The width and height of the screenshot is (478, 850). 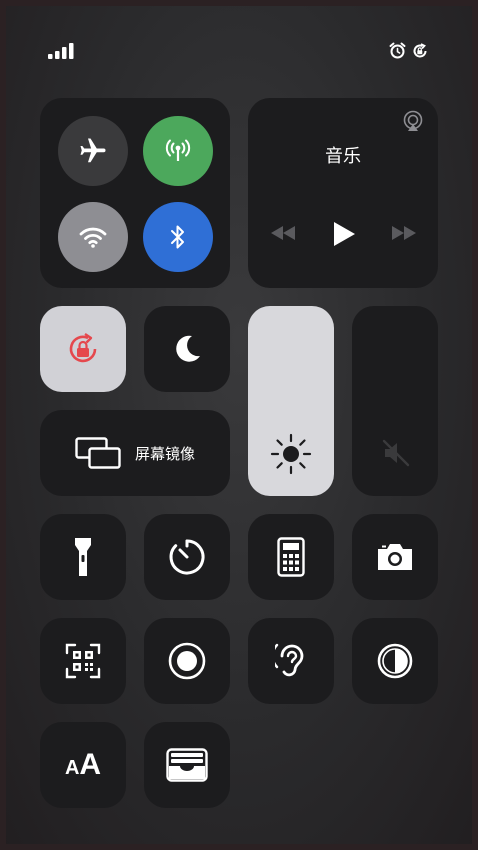 What do you see at coordinates (344, 234) in the screenshot?
I see `play-icon` at bounding box center [344, 234].